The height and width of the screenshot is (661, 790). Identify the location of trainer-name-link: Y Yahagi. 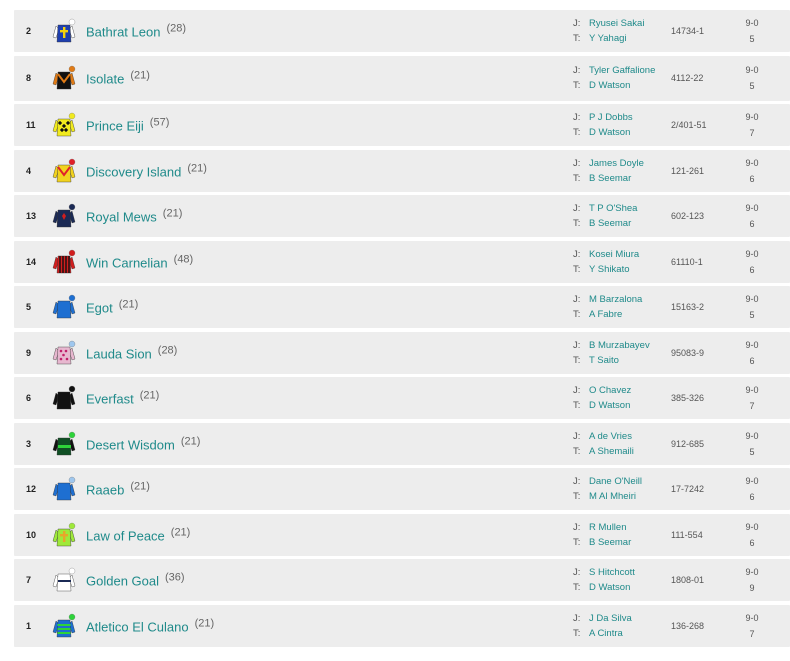
(623, 38).